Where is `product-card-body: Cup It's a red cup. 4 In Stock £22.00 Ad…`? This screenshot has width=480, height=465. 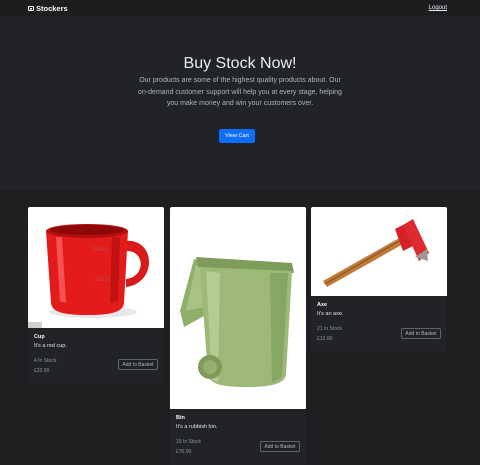
product-card-body: Cup It's a red cup. 4 In Stock £22.00 Ad… is located at coordinates (96, 356).